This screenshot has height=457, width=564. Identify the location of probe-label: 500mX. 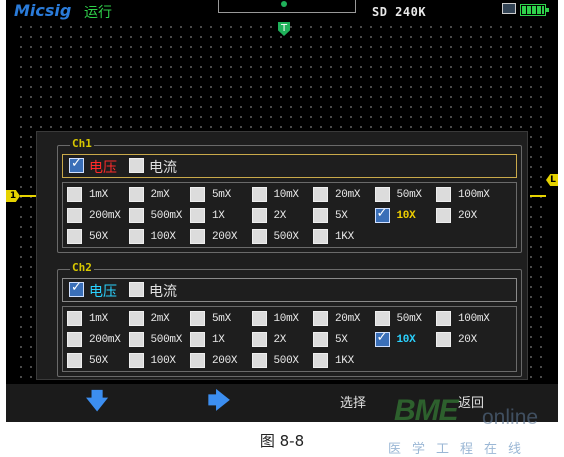
(166, 216).